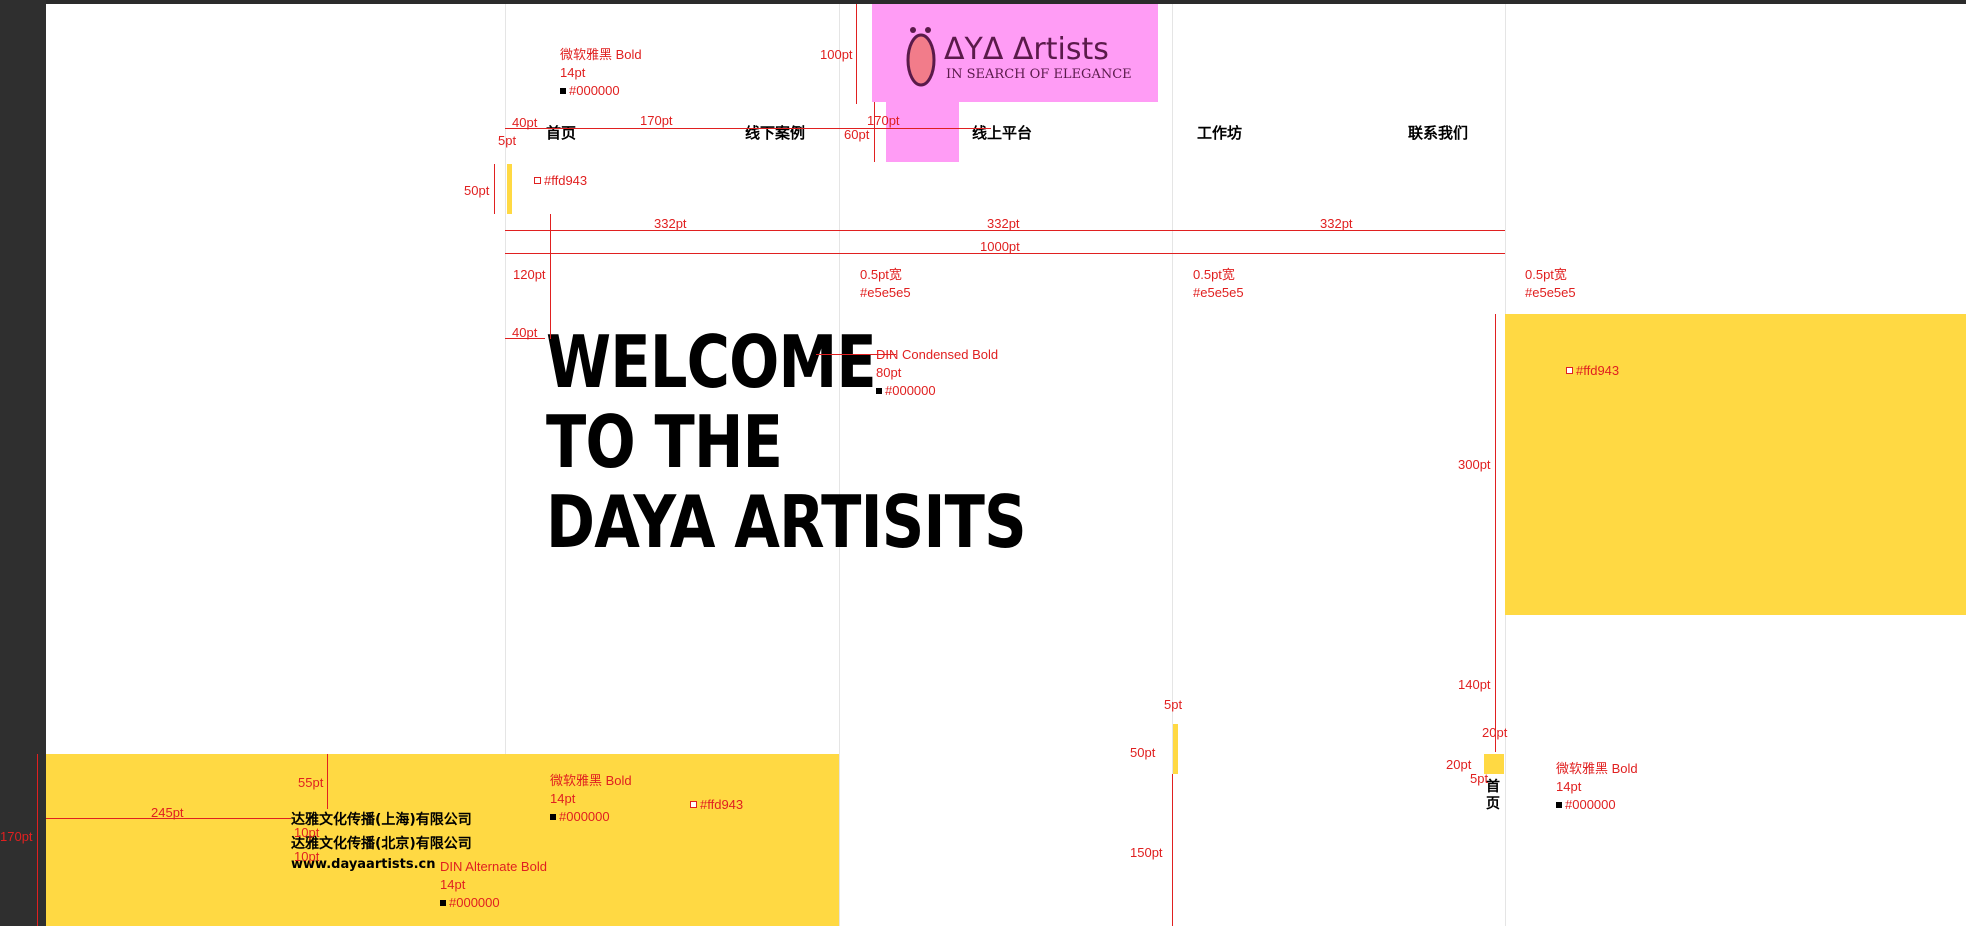 This screenshot has height=926, width=1966. Describe the element at coordinates (836, 54) in the screenshot. I see `annot-dim: 100pt` at that location.